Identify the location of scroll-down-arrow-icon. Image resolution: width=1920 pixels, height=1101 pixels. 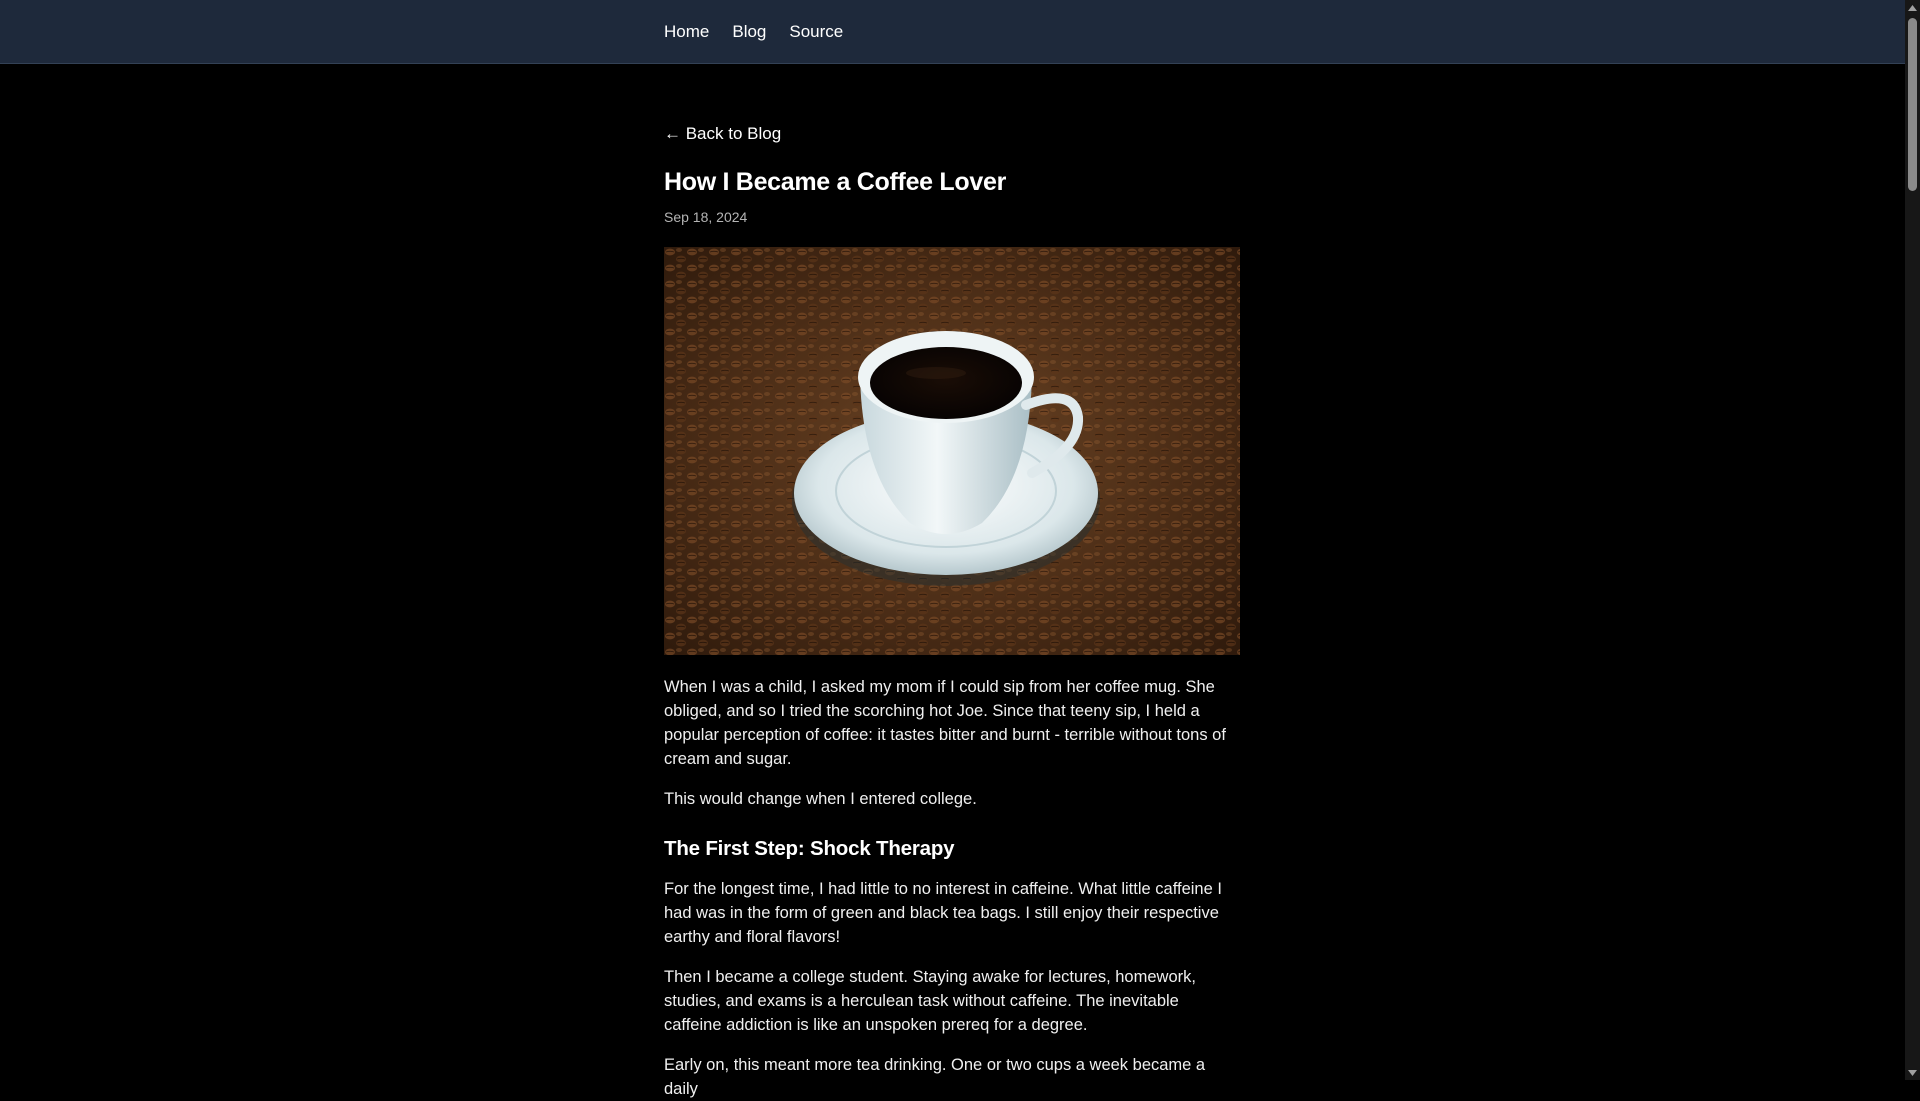
(1912, 1072).